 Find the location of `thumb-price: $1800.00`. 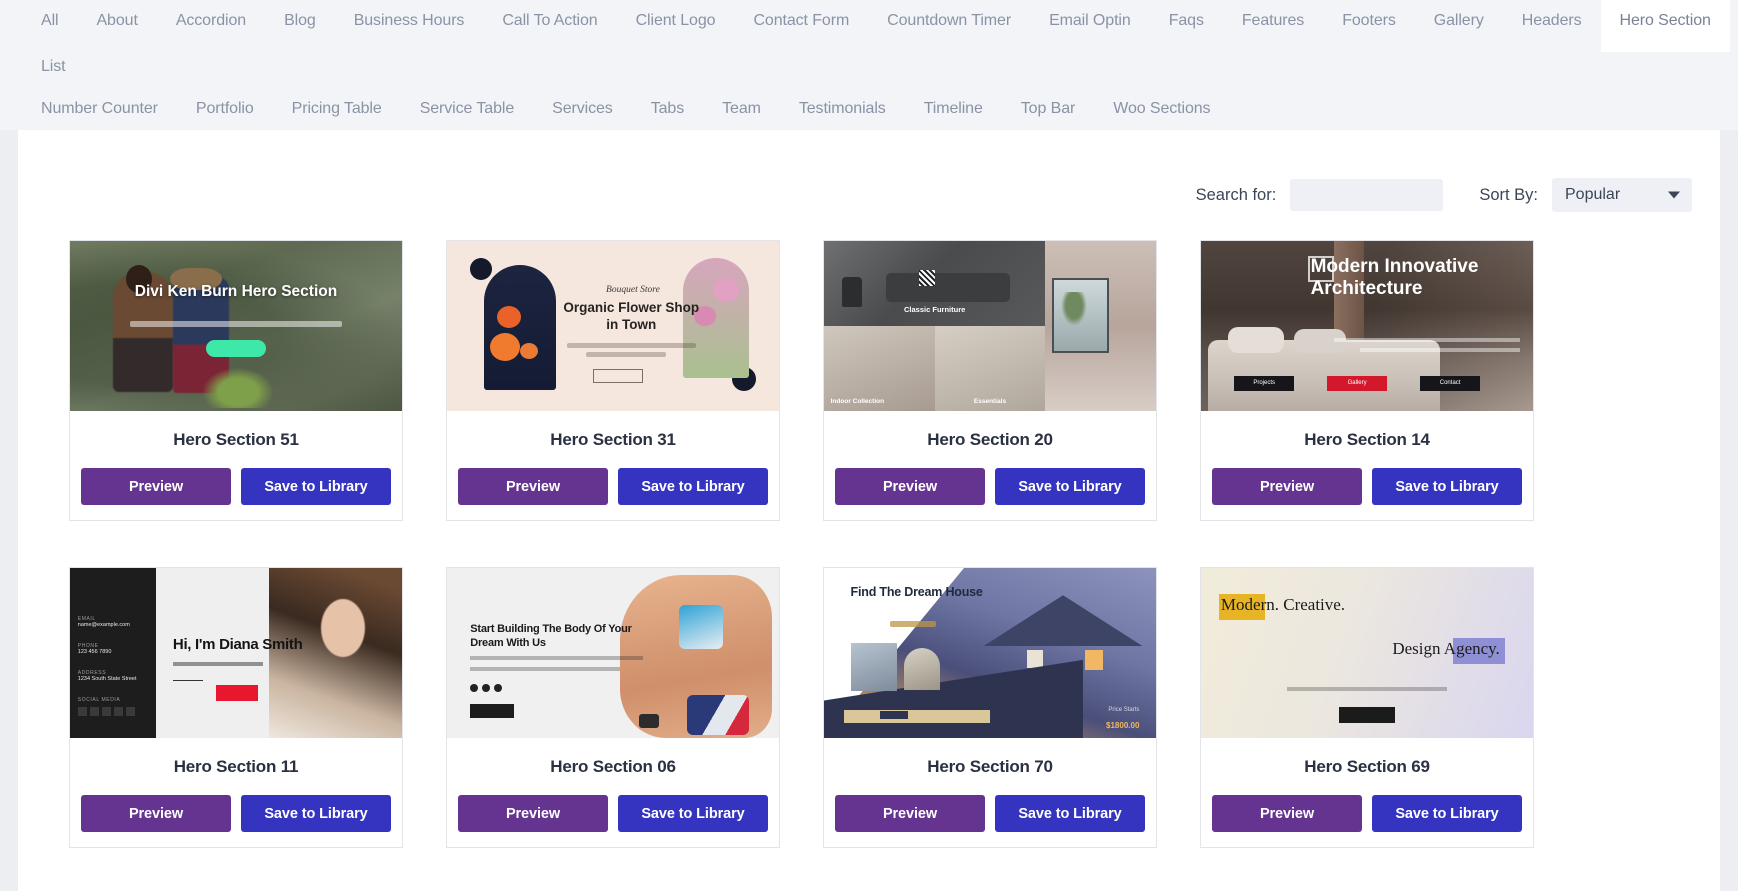

thumb-price: $1800.00 is located at coordinates (1123, 725).